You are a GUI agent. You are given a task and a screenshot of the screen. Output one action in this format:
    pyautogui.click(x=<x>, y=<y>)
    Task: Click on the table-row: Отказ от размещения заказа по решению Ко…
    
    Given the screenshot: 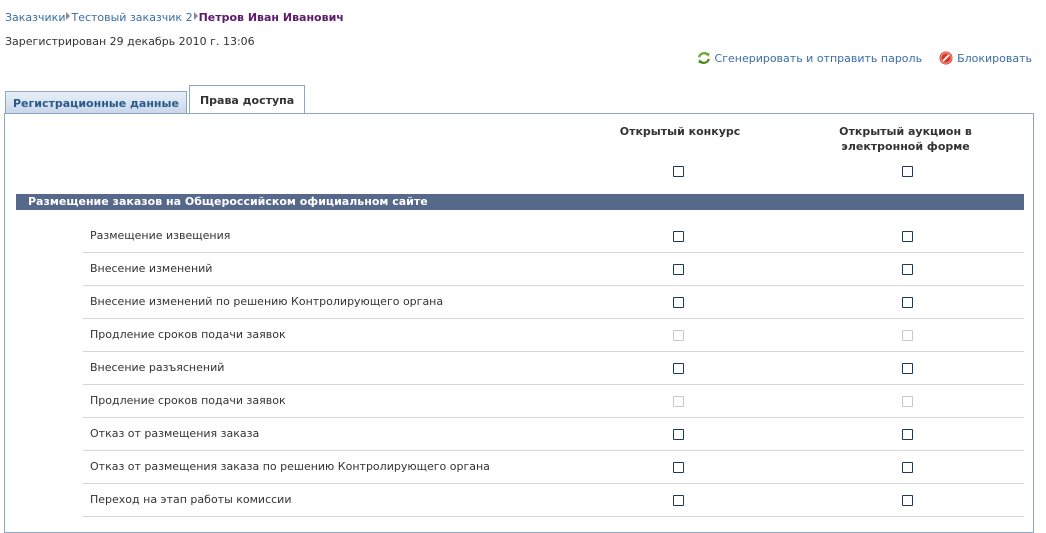 What is the action you would take?
    pyautogui.click(x=553, y=467)
    